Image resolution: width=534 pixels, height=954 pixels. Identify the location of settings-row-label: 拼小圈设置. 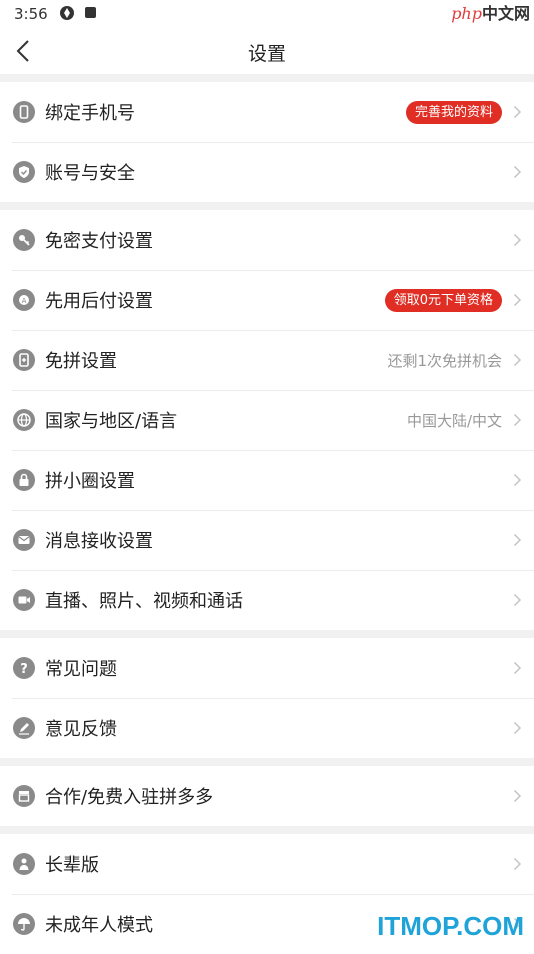
(90, 481).